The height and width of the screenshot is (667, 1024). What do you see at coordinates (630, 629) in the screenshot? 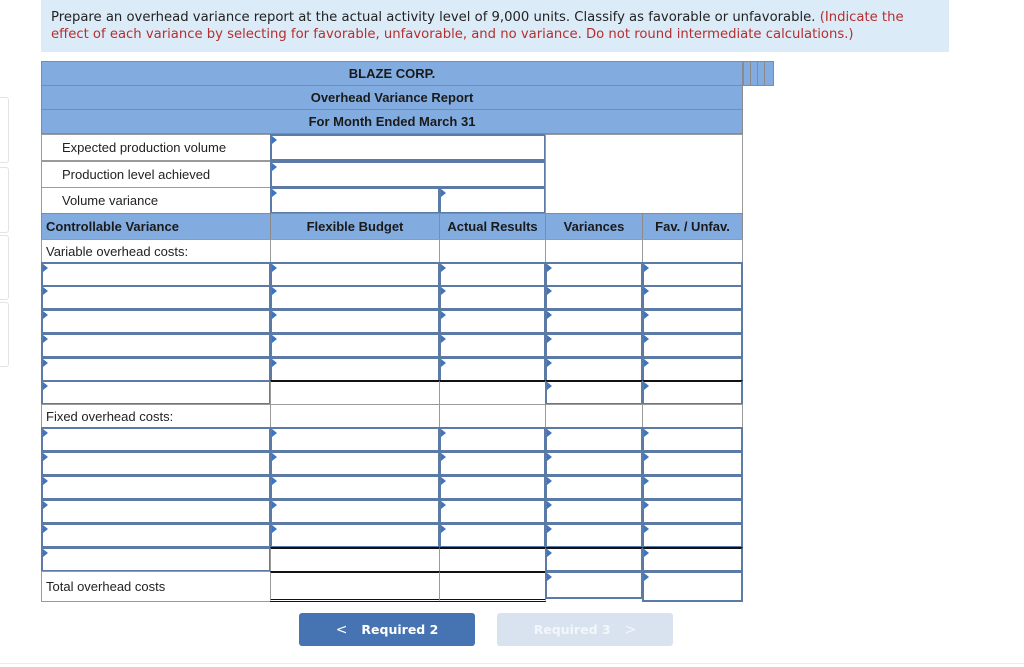
I see `chevron-right-icon: >` at bounding box center [630, 629].